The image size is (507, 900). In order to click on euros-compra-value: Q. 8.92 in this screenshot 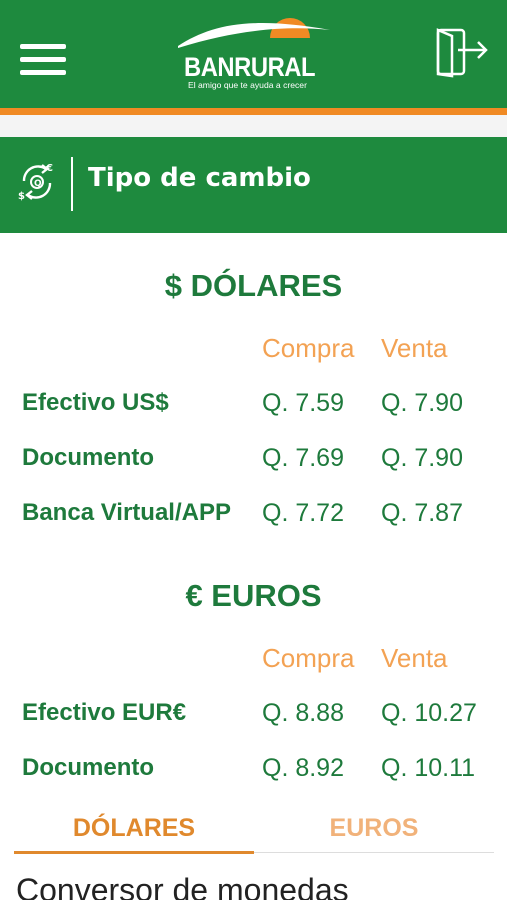, I will do `click(303, 768)`.